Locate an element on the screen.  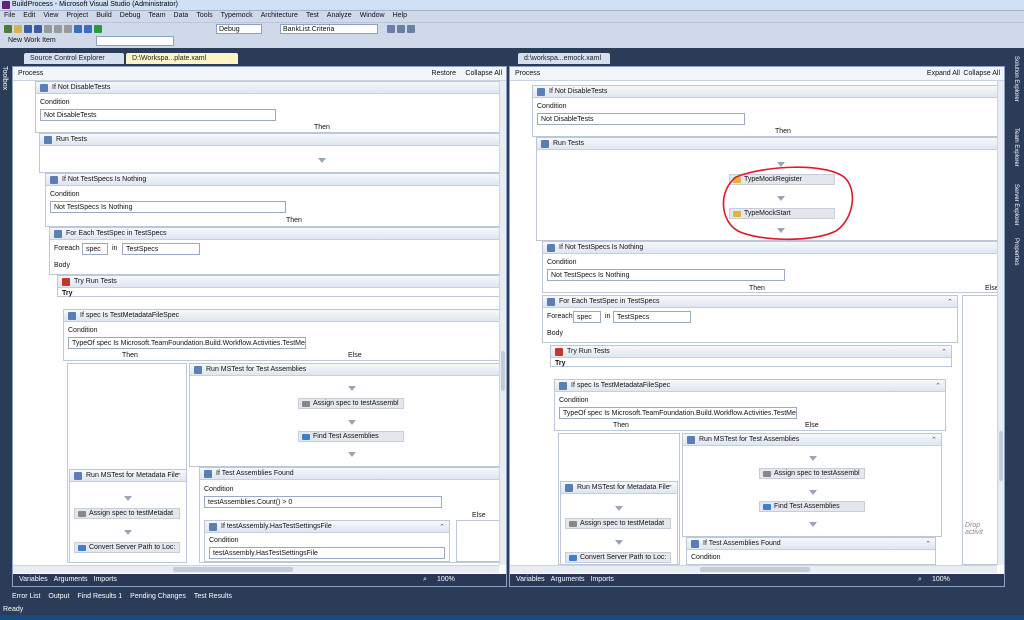
paste-icon is located at coordinates (68, 29).